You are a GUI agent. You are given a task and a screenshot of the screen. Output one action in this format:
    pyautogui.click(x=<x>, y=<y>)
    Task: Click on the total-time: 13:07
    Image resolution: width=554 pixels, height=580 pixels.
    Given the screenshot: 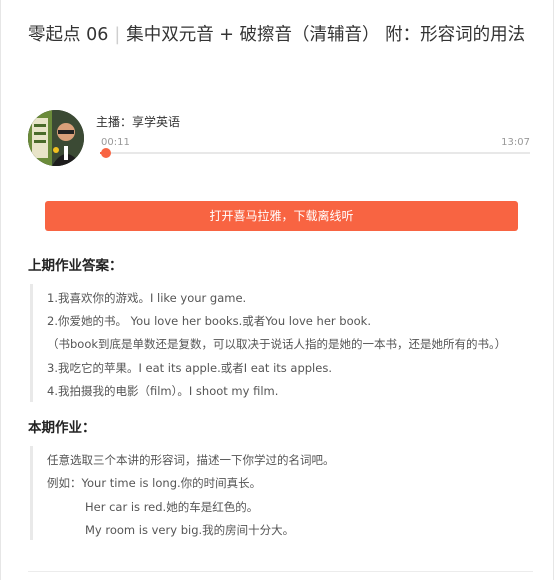 What is the action you would take?
    pyautogui.click(x=515, y=142)
    